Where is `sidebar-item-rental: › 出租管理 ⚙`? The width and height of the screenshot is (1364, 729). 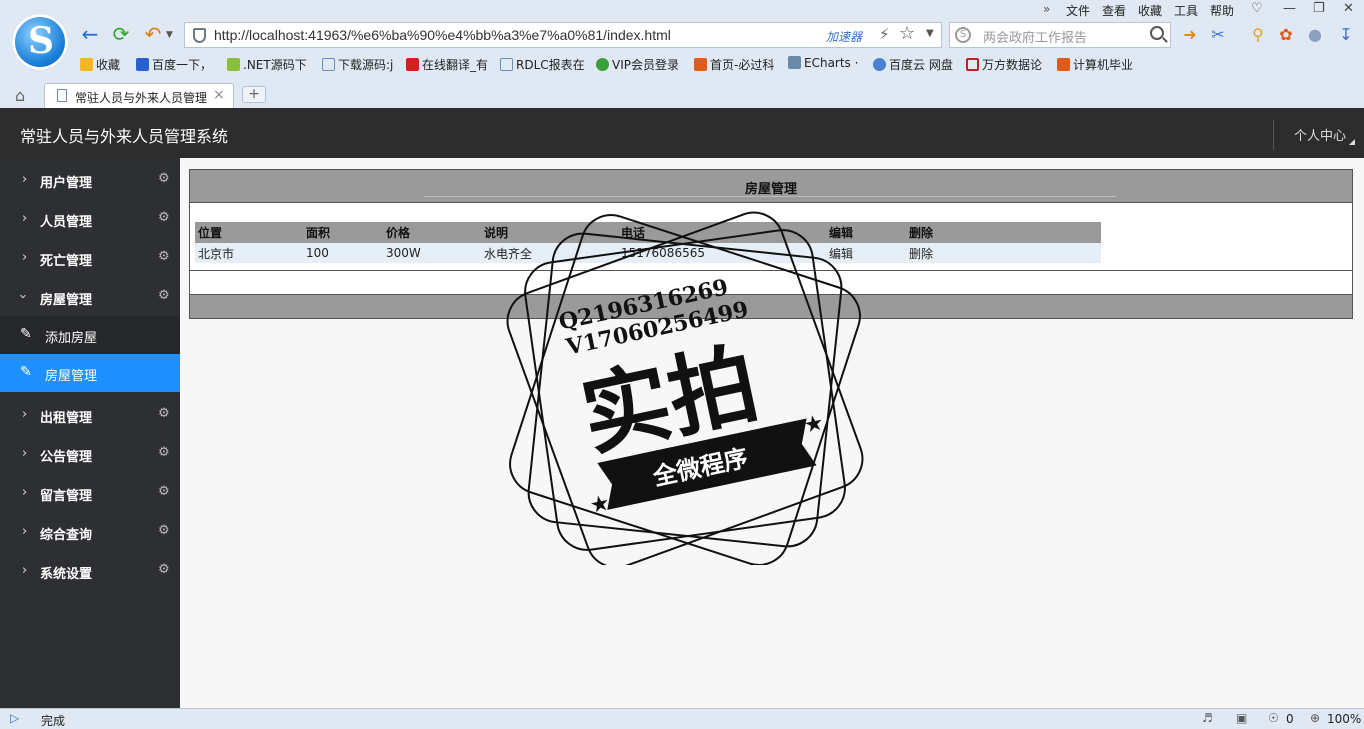 sidebar-item-rental: › 出租管理 ⚙ is located at coordinates (90, 414).